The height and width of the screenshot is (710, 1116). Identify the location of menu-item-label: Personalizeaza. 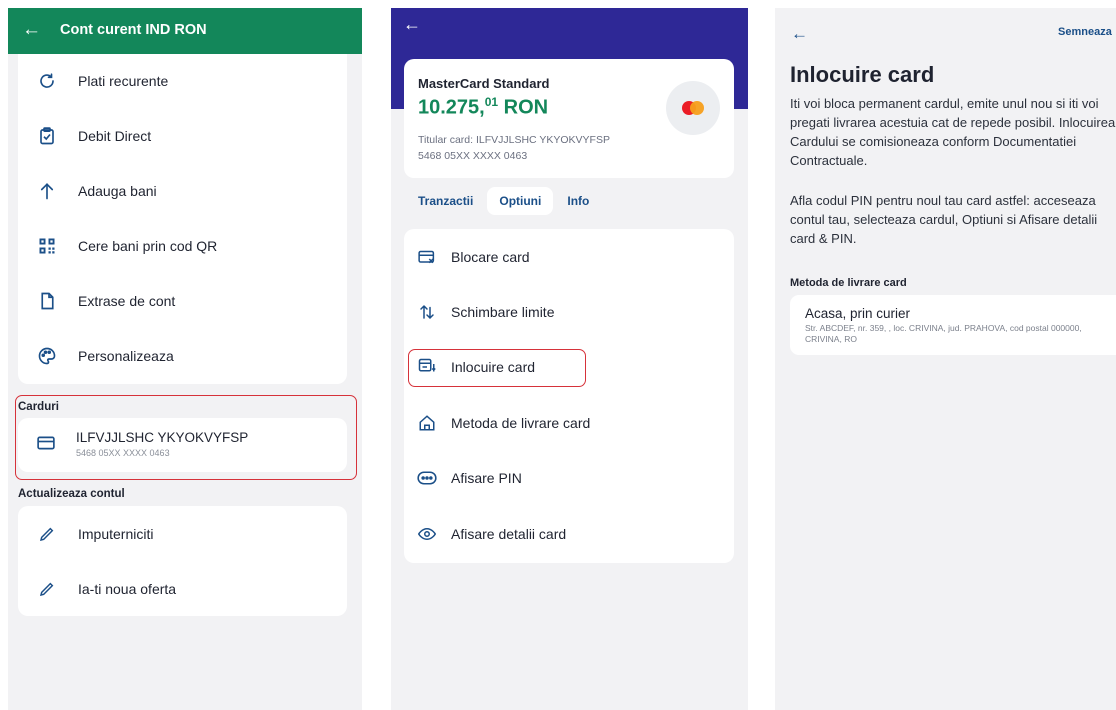
(126, 356).